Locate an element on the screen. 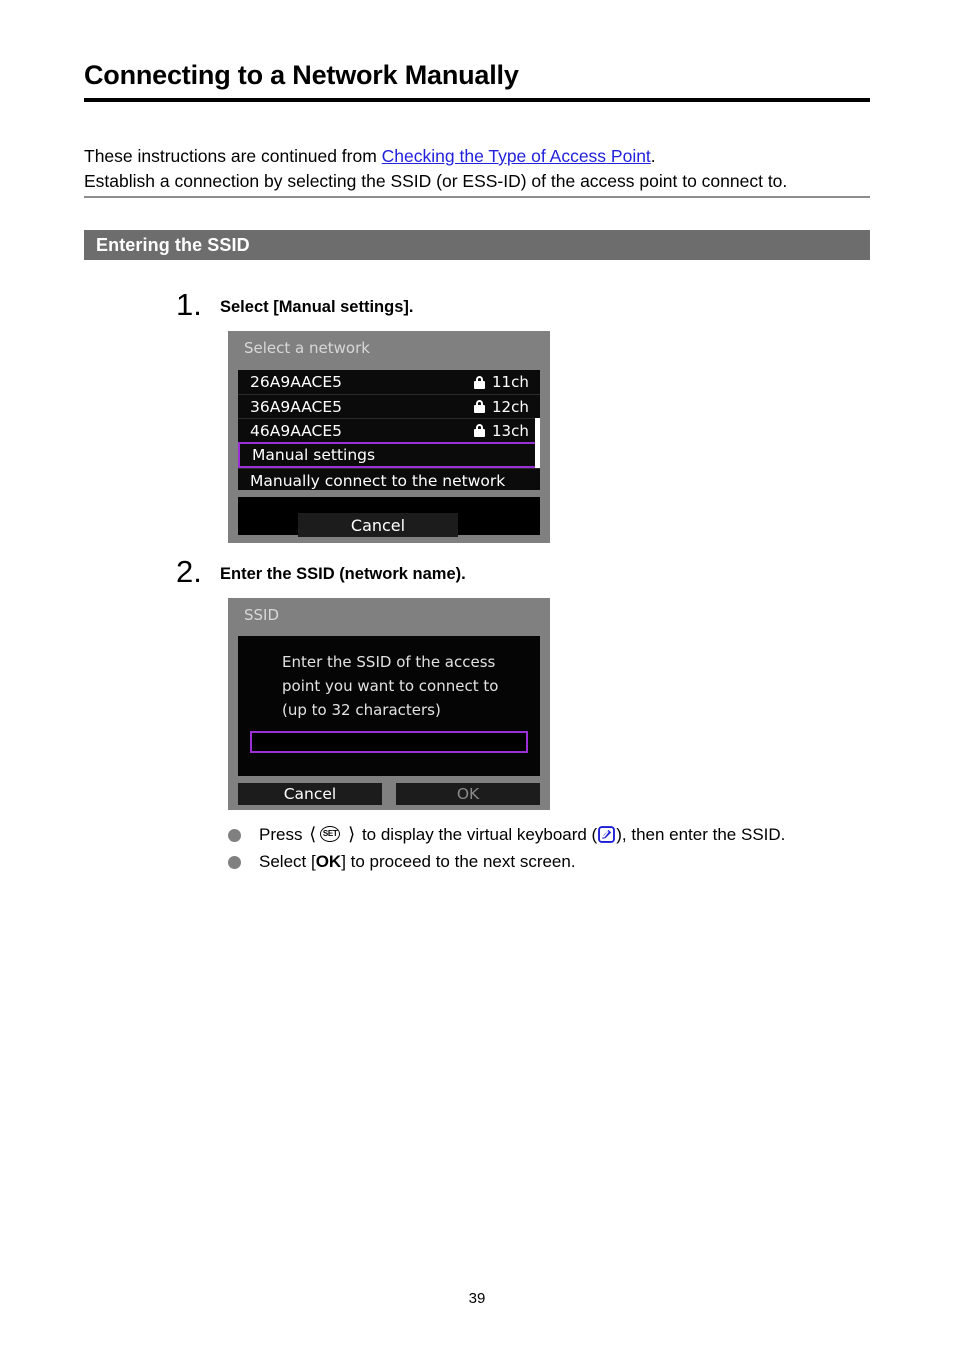 Image resolution: width=954 pixels, height=1345 pixels. network-channel-label: 12ch is located at coordinates (510, 406).